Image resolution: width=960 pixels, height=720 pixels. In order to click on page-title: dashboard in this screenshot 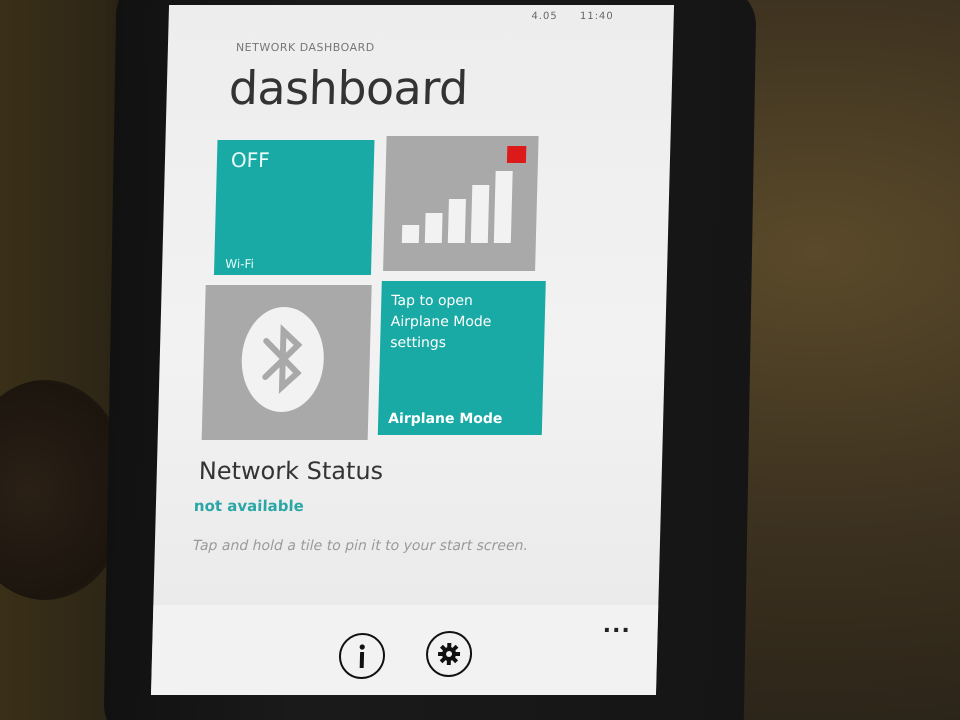, I will do `click(348, 88)`.